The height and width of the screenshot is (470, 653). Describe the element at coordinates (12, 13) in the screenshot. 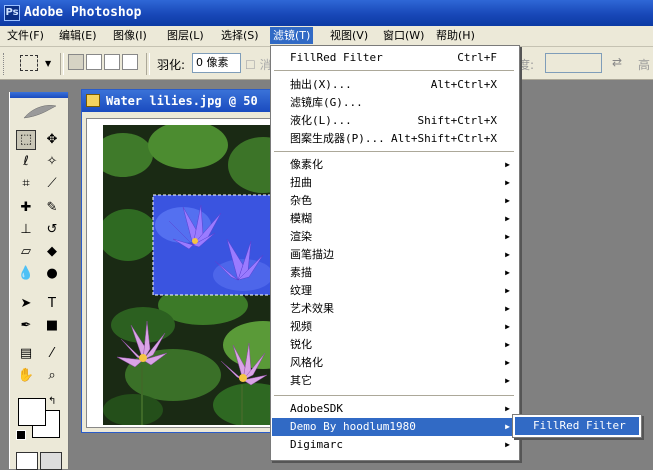

I see `photoshop-app-icon: Ps` at that location.